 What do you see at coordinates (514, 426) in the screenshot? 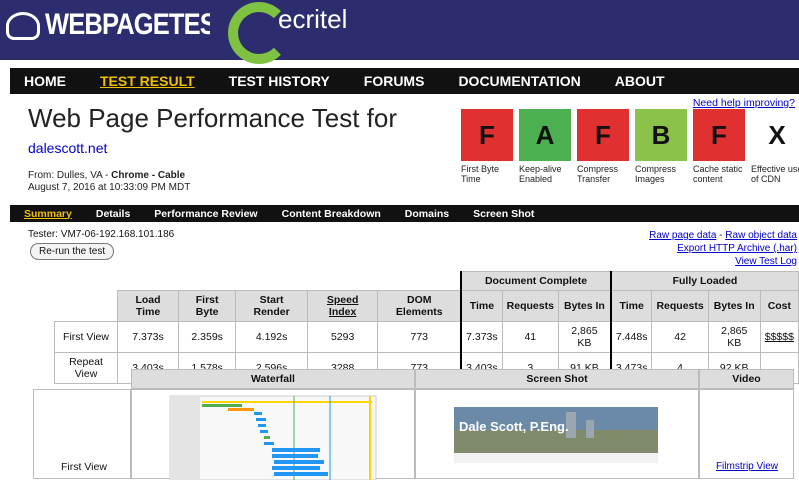
I see `screenshot-title: Dale Scott, P.Eng.` at bounding box center [514, 426].